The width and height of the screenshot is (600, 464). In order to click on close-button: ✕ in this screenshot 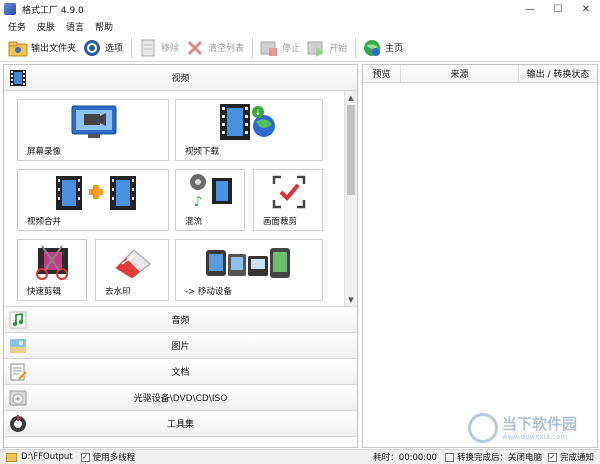, I will do `click(586, 9)`.